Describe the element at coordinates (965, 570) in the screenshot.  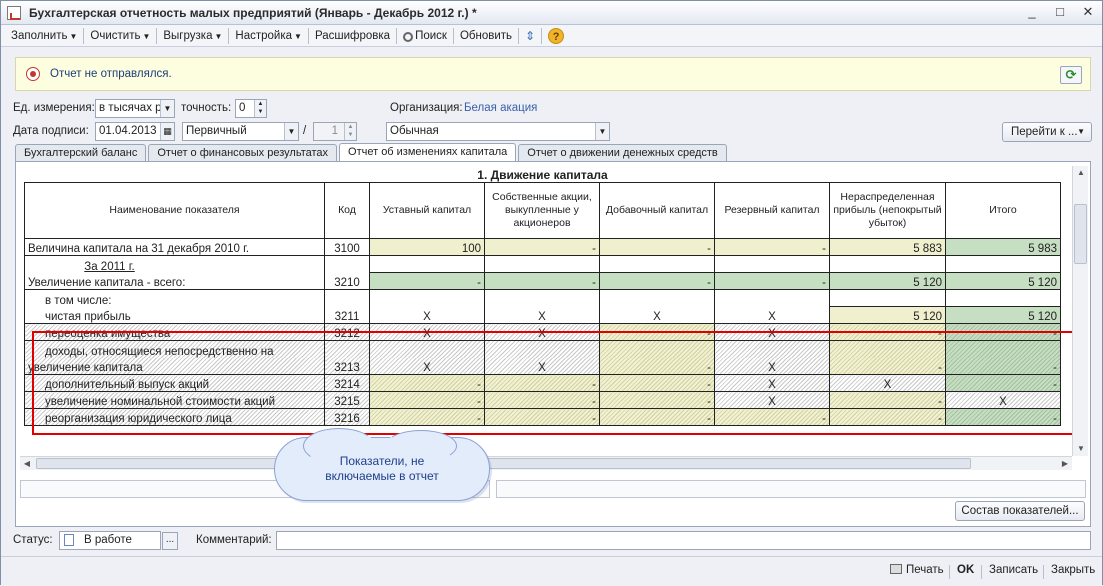
I see `ok-button: OK` at that location.